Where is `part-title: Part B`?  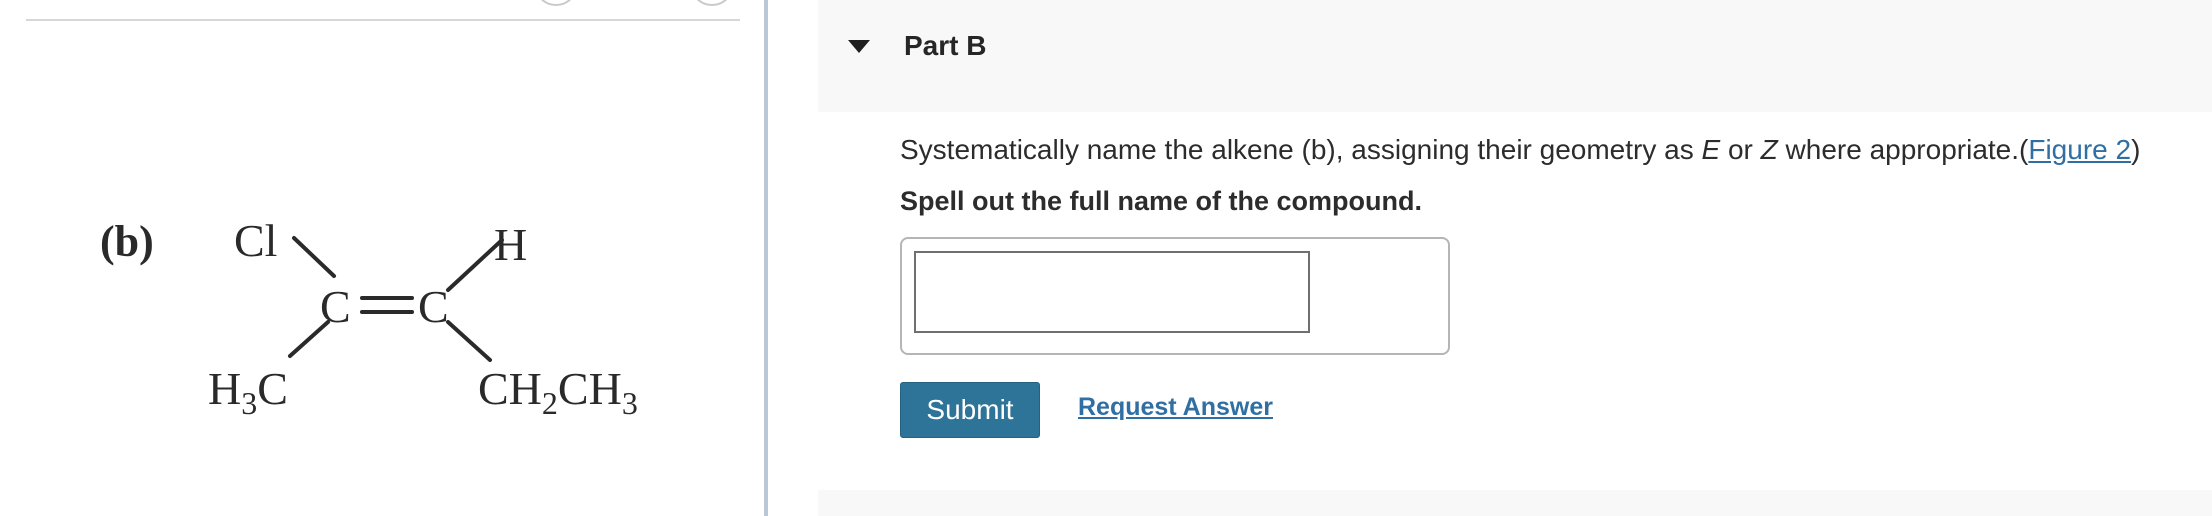 part-title: Part B is located at coordinates (945, 45).